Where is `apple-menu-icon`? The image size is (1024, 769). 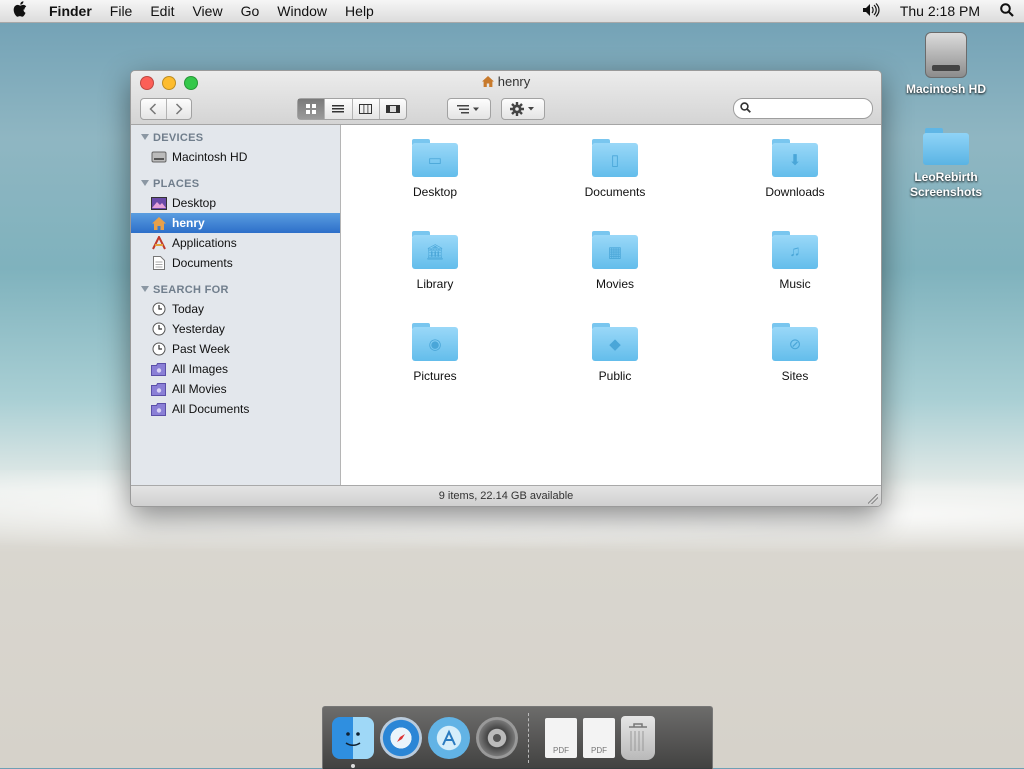 apple-menu-icon is located at coordinates (20, 11).